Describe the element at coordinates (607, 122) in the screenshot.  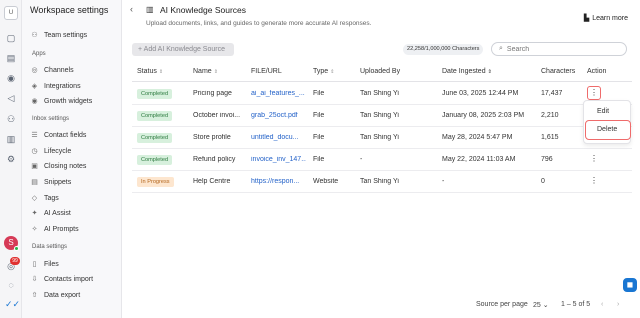
I see `row-action-menu: Edit Delete` at that location.